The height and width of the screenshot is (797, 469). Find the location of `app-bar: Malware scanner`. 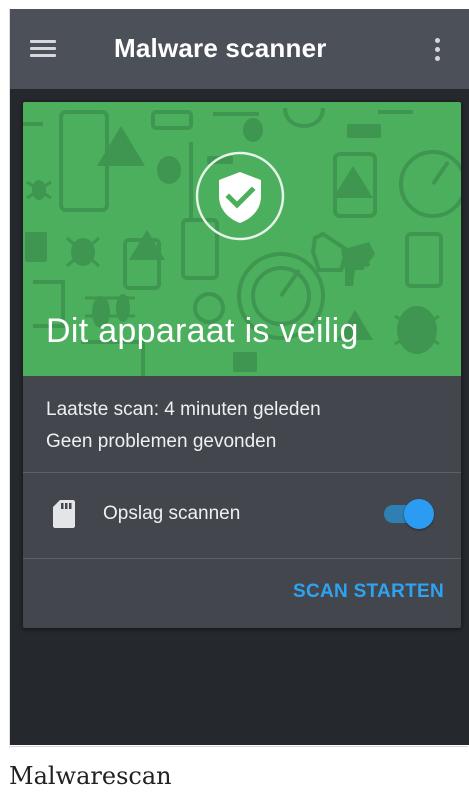

app-bar: Malware scanner is located at coordinates (239, 49).